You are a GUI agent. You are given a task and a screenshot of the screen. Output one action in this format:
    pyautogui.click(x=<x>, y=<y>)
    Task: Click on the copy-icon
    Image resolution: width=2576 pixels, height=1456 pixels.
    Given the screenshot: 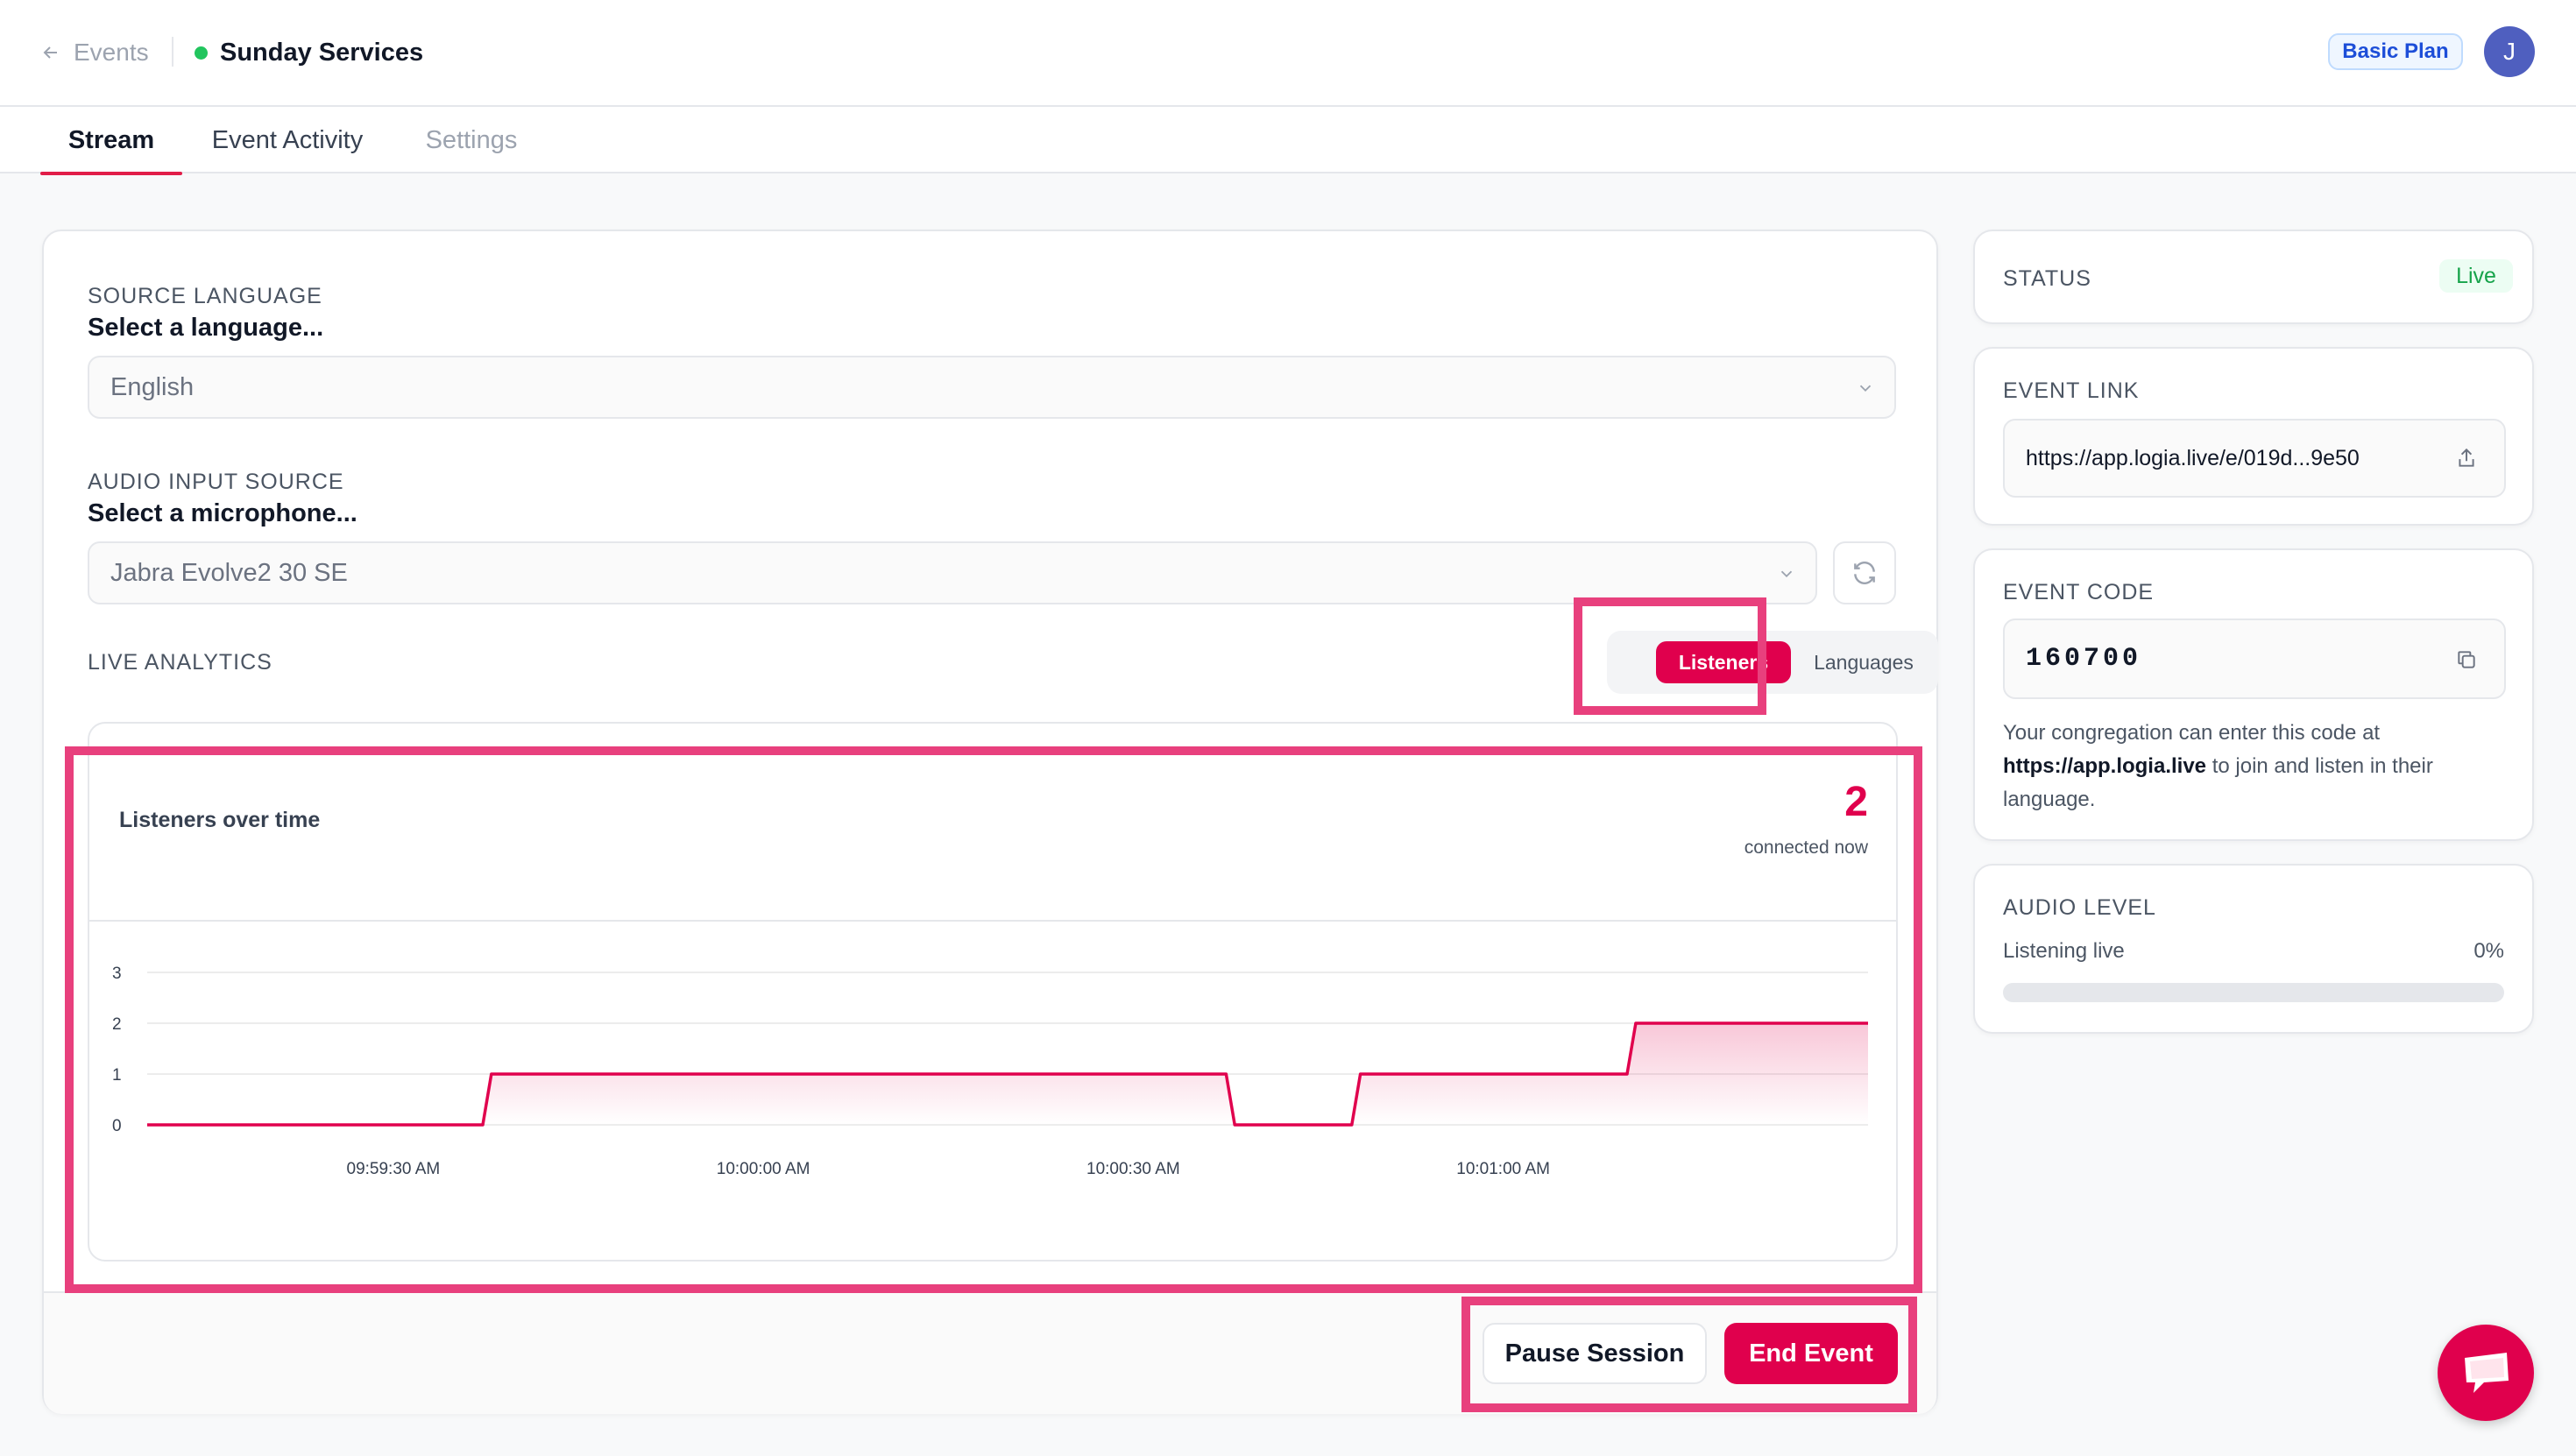 What is the action you would take?
    pyautogui.click(x=2466, y=659)
    